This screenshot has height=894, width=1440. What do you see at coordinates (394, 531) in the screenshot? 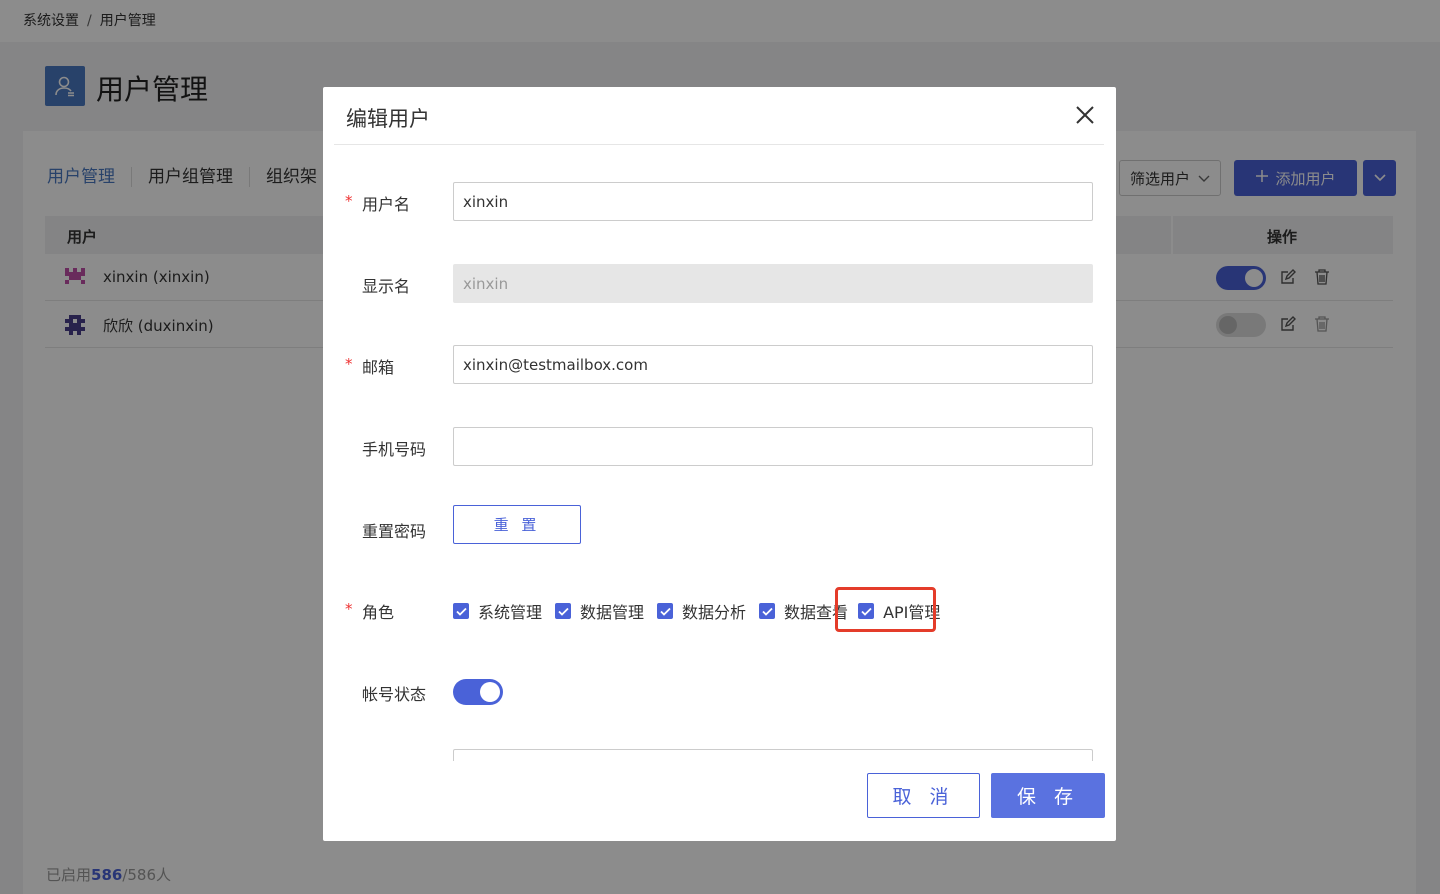
I see `reset-password-label: 重置密码` at bounding box center [394, 531].